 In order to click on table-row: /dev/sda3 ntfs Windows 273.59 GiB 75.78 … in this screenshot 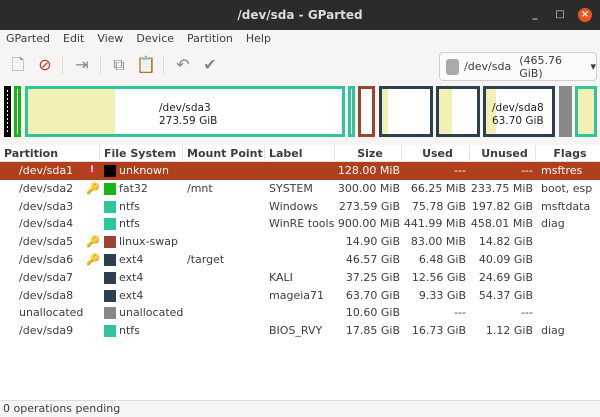, I will do `click(300, 207)`.